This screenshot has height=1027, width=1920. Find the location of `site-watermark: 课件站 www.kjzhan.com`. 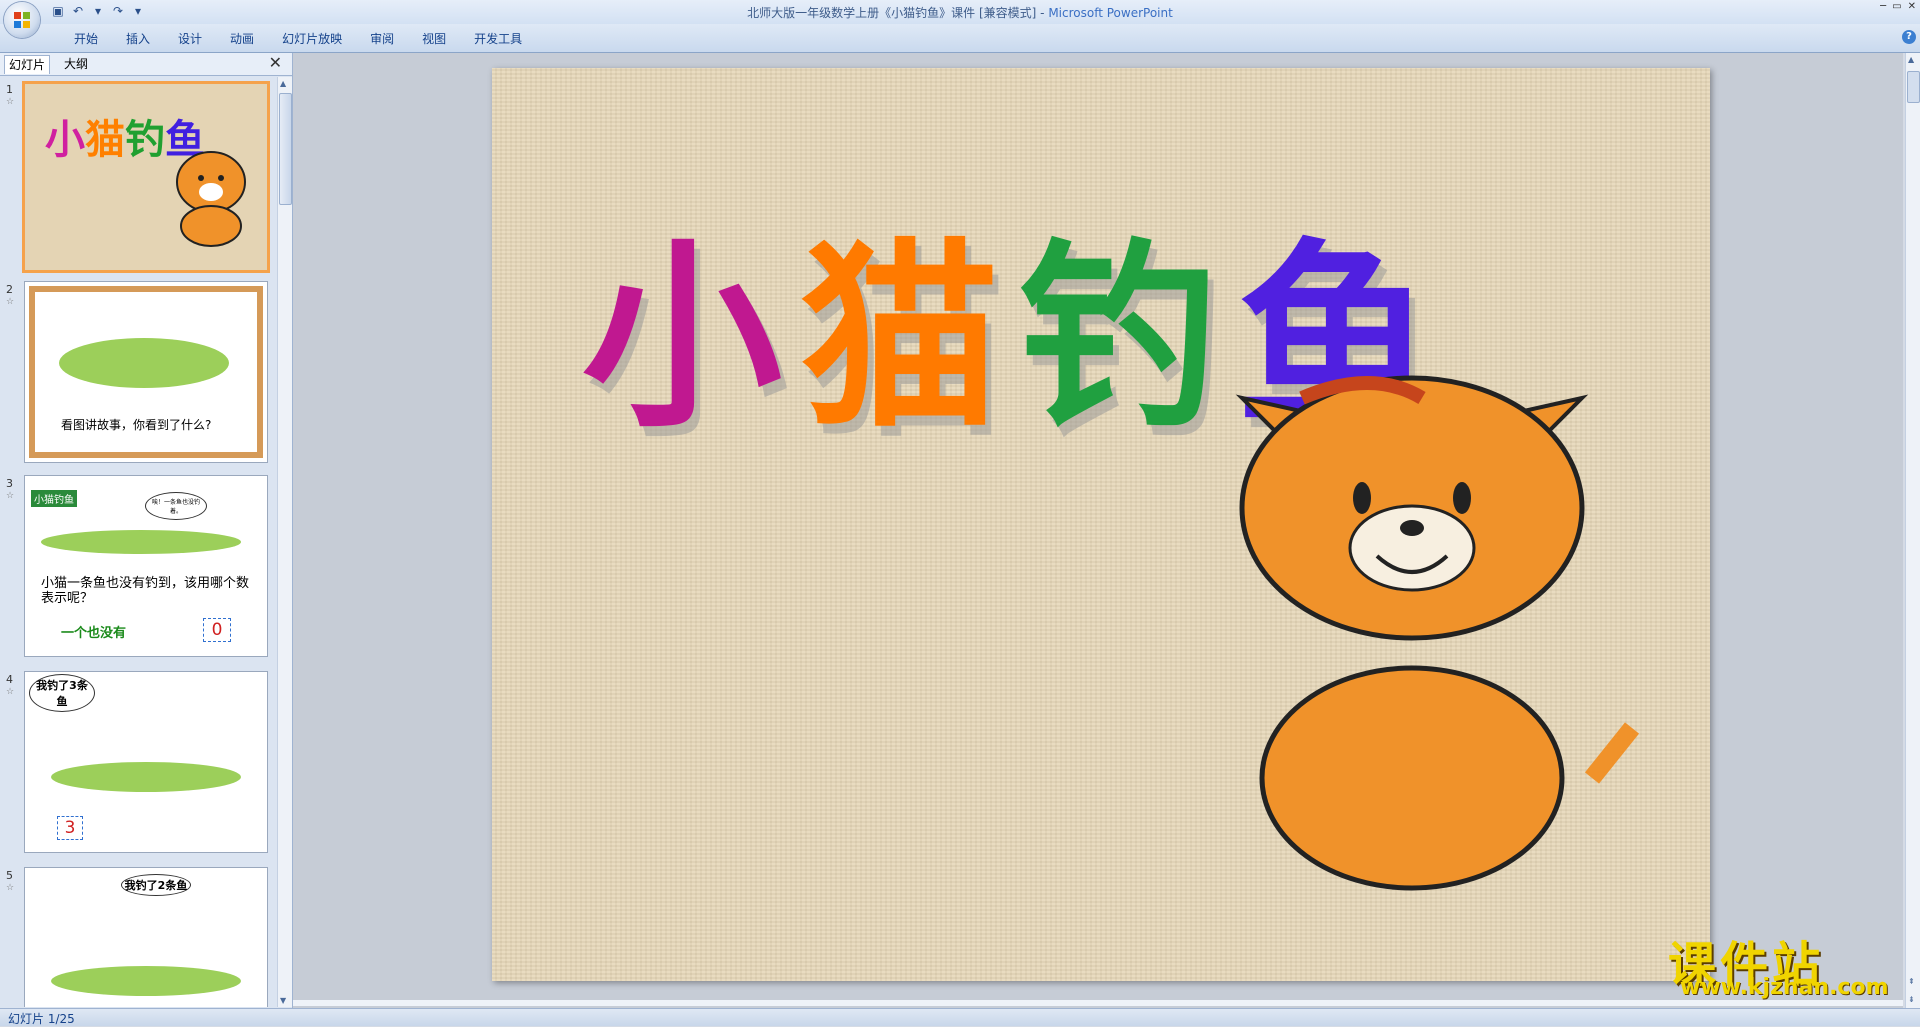

site-watermark: 课件站 www.kjzhan.com is located at coordinates (1784, 965).